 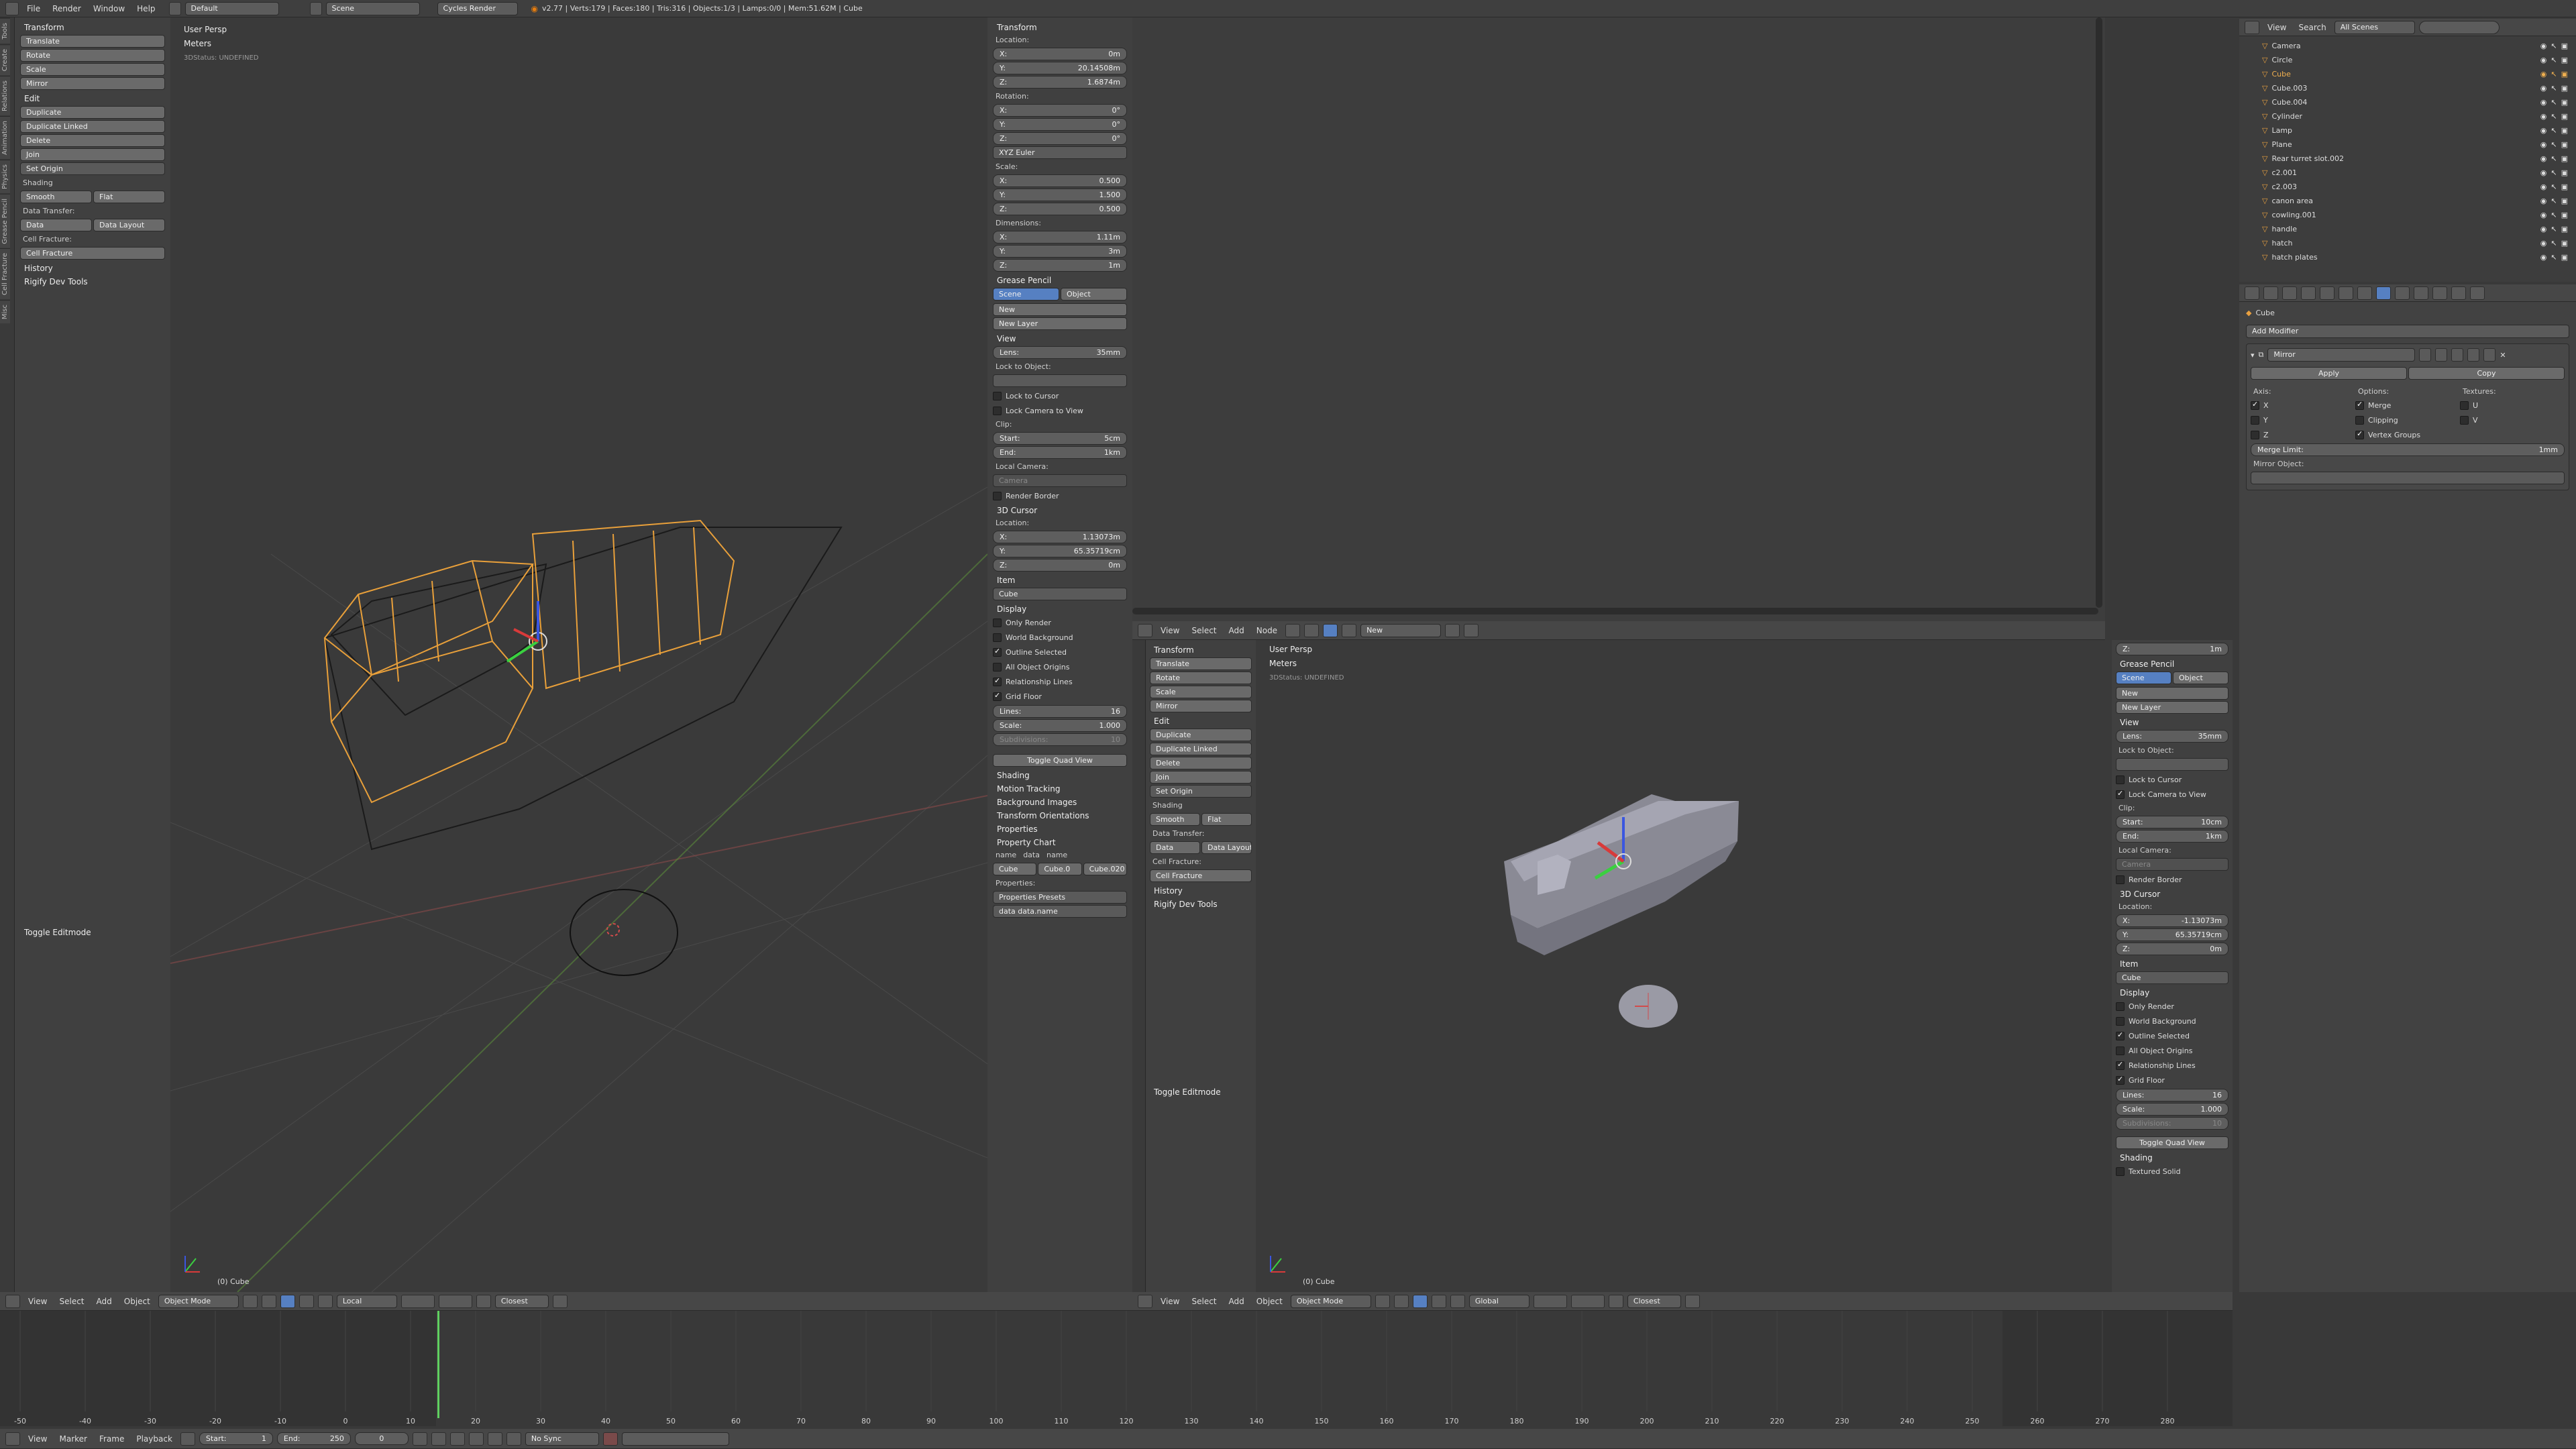 I want to click on snap-icon, so click(x=1452, y=630).